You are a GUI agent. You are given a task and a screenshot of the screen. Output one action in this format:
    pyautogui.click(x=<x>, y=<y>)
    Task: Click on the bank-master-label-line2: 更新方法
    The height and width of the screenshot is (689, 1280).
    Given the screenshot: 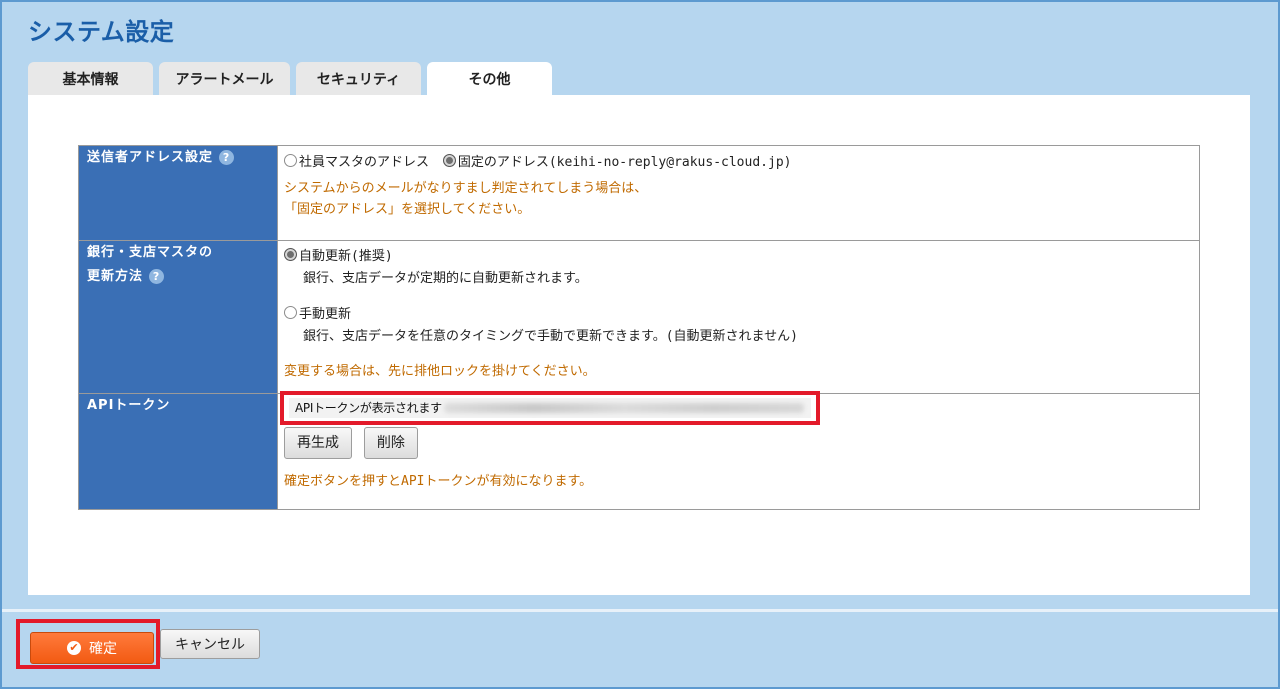 What is the action you would take?
    pyautogui.click(x=115, y=276)
    